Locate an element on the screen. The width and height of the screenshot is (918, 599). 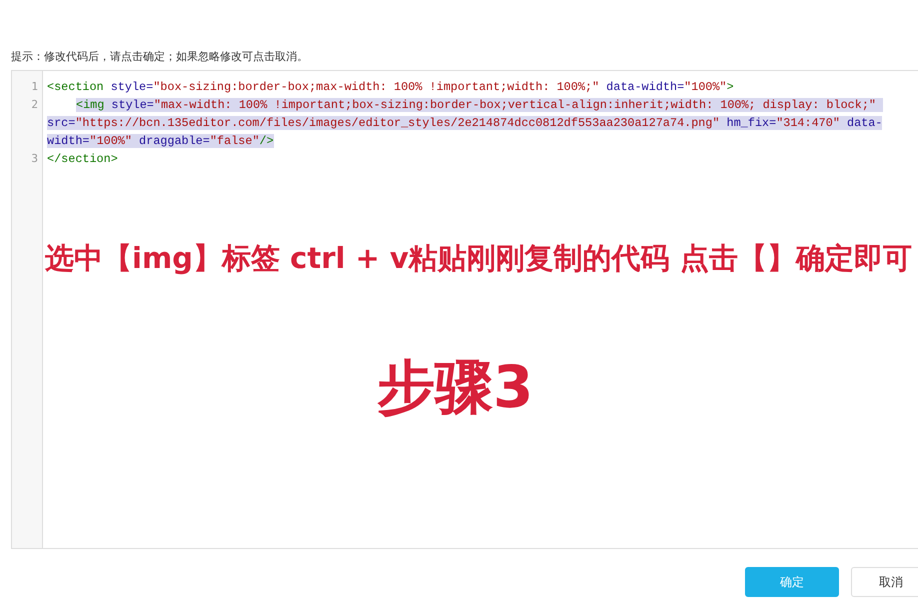
hint-text: 提示：修改代码后，请点击确定；如果忽略修改可点击取消。 is located at coordinates (160, 57).